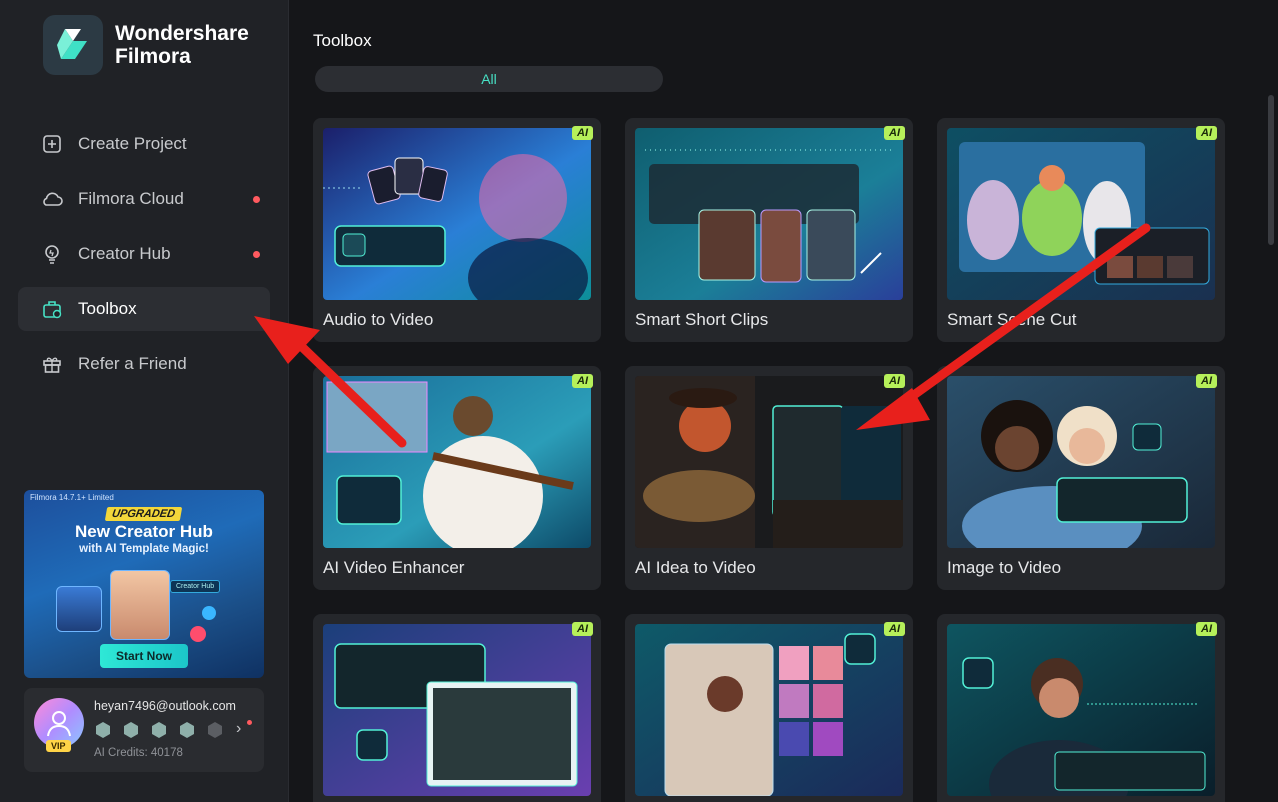 The width and height of the screenshot is (1278, 802). I want to click on plus-square-icon, so click(52, 144).